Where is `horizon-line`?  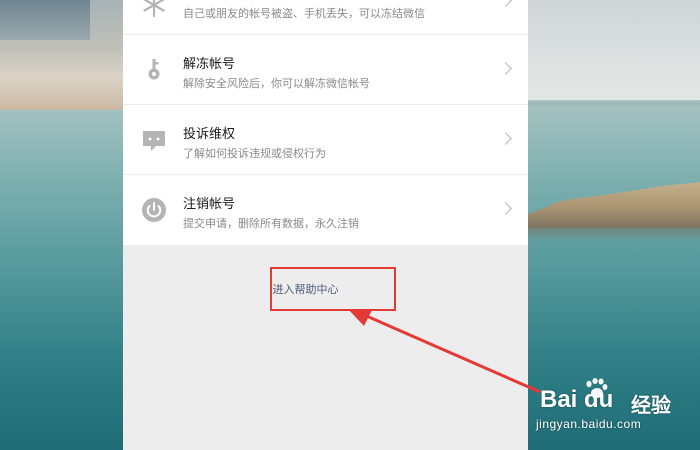
horizon-line is located at coordinates (614, 104).